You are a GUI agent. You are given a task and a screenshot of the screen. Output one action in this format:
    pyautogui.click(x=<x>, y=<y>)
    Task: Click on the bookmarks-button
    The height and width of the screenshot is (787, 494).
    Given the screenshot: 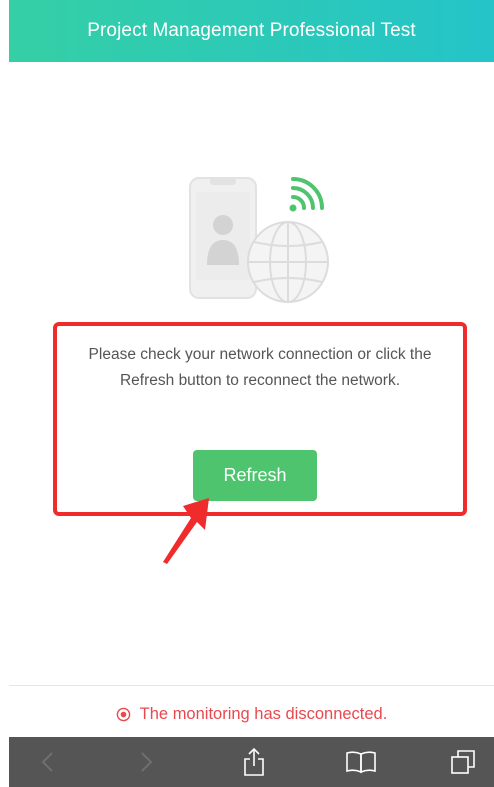 What is the action you would take?
    pyautogui.click(x=361, y=762)
    